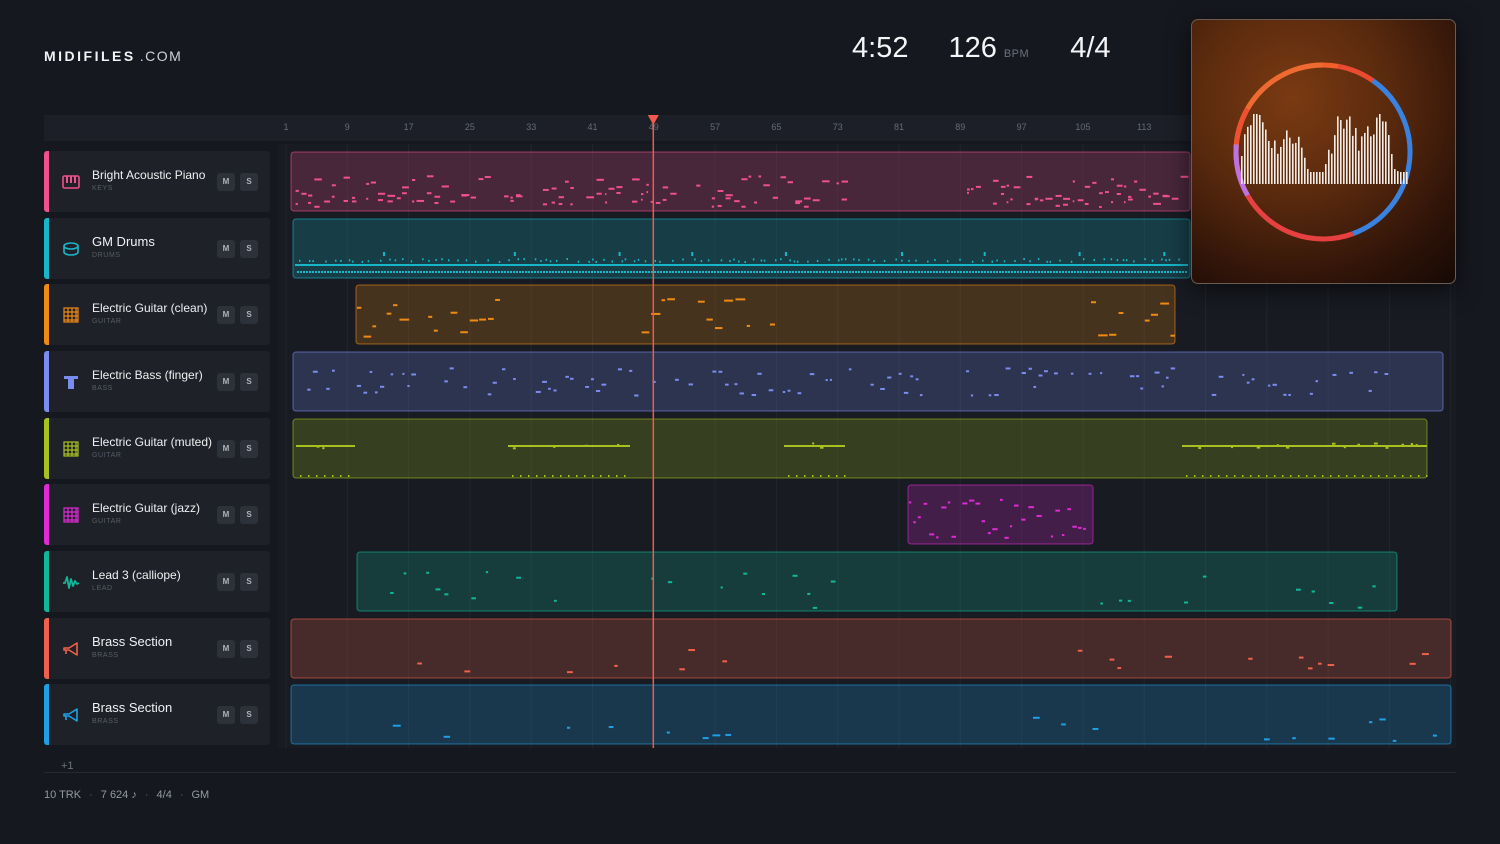 The image size is (1500, 844). What do you see at coordinates (157, 181) in the screenshot?
I see `track-header: Bright Acoustic Piano KEYS M S` at bounding box center [157, 181].